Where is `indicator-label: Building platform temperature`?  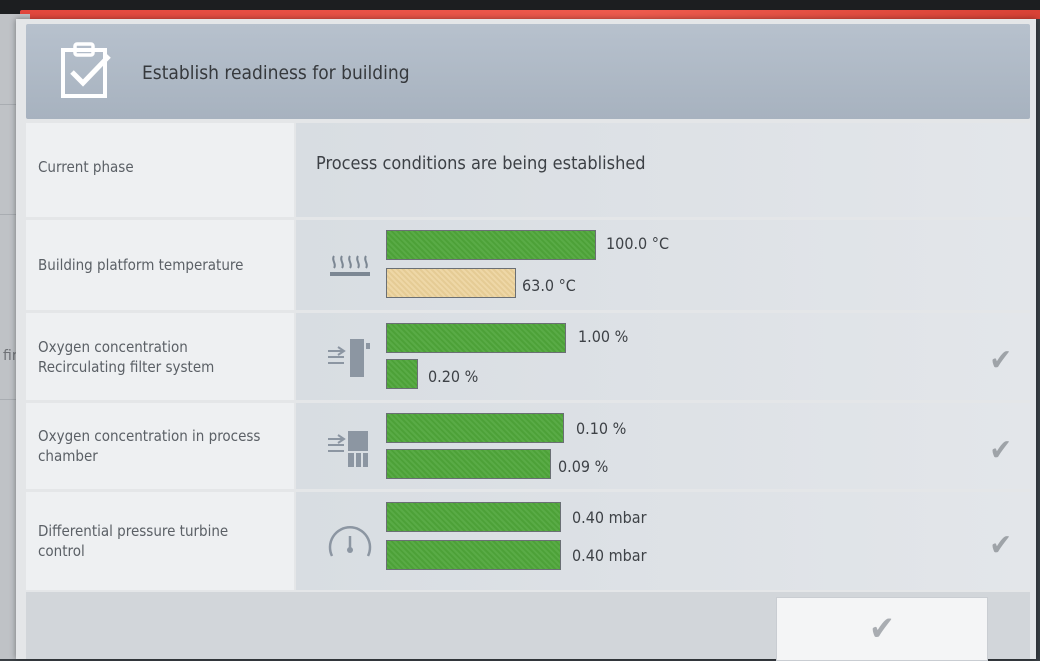
indicator-label: Building platform temperature is located at coordinates (141, 265).